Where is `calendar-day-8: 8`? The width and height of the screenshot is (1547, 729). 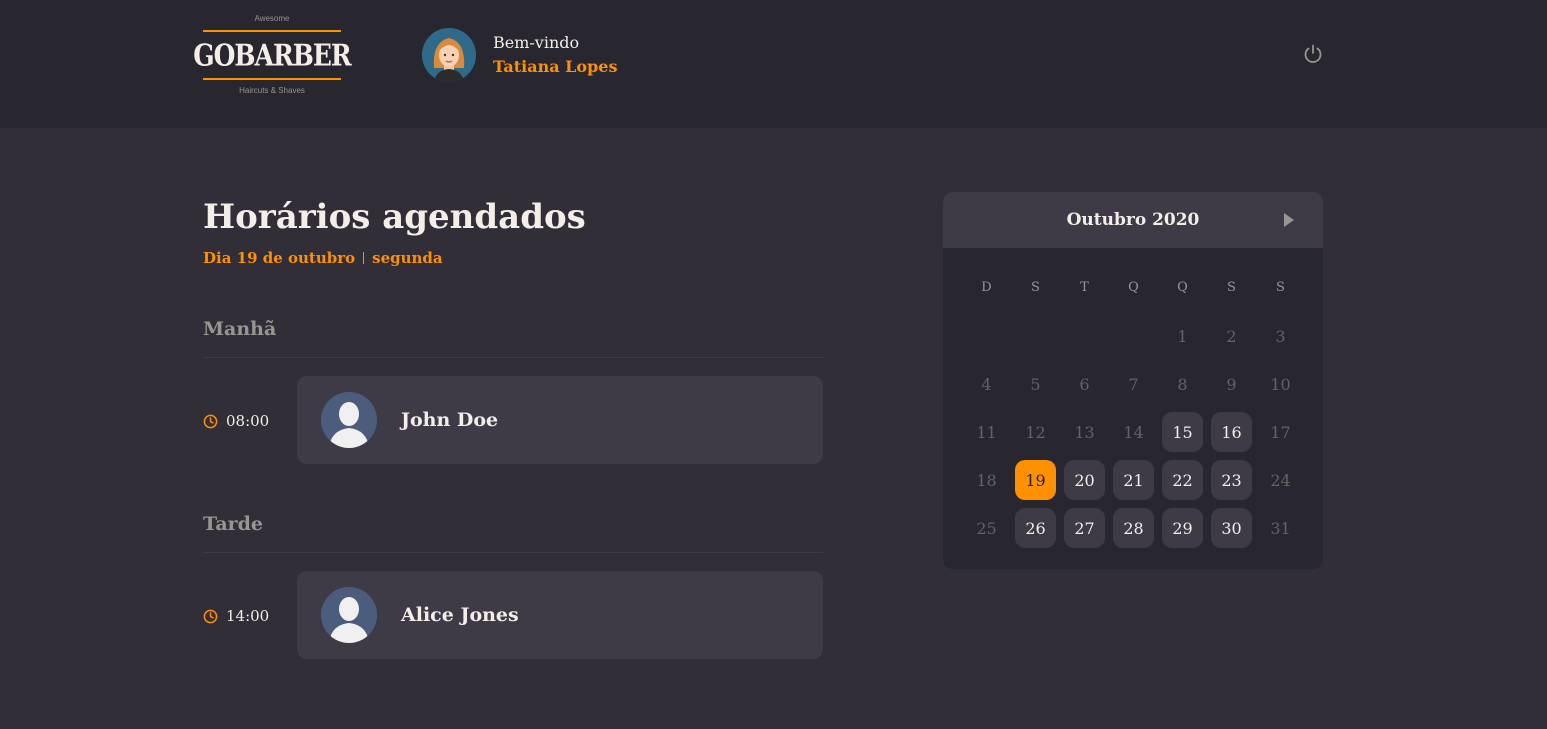 calendar-day-8: 8 is located at coordinates (1182, 384).